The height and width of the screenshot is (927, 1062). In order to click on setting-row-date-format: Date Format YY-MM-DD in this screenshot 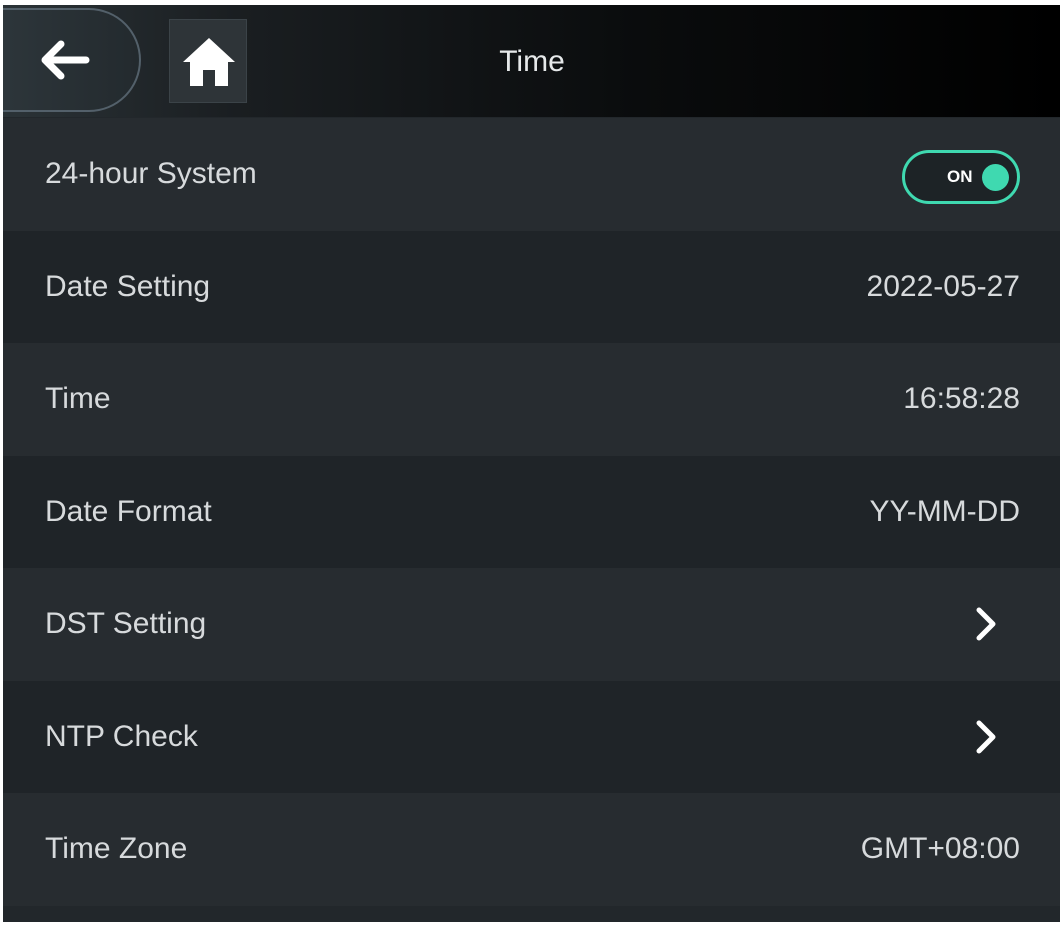, I will do `click(531, 511)`.